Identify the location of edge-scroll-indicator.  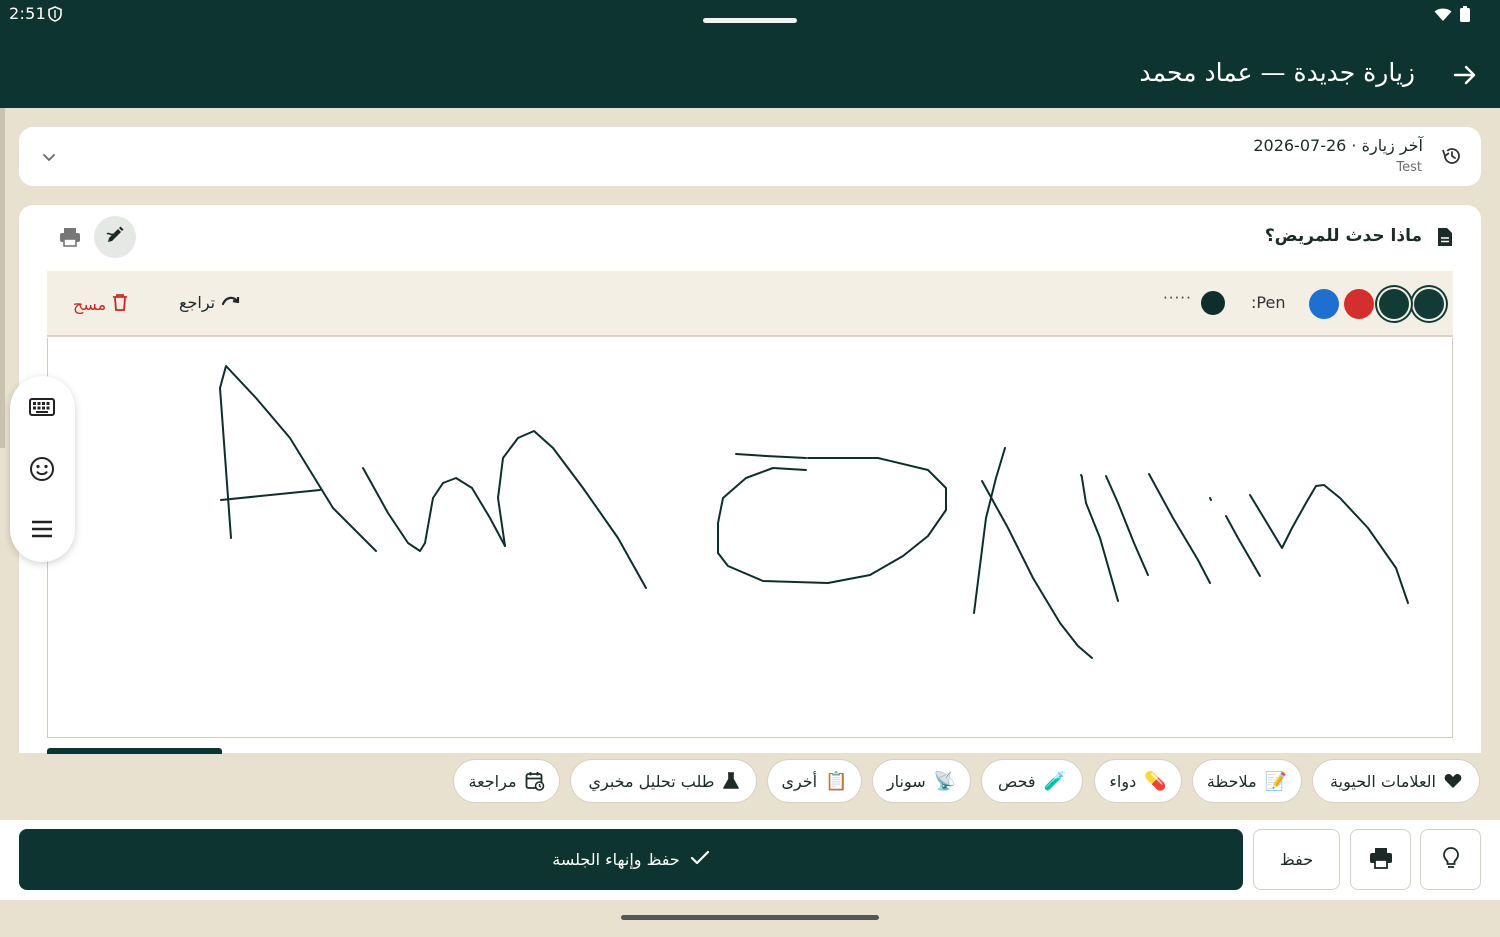
(2, 278).